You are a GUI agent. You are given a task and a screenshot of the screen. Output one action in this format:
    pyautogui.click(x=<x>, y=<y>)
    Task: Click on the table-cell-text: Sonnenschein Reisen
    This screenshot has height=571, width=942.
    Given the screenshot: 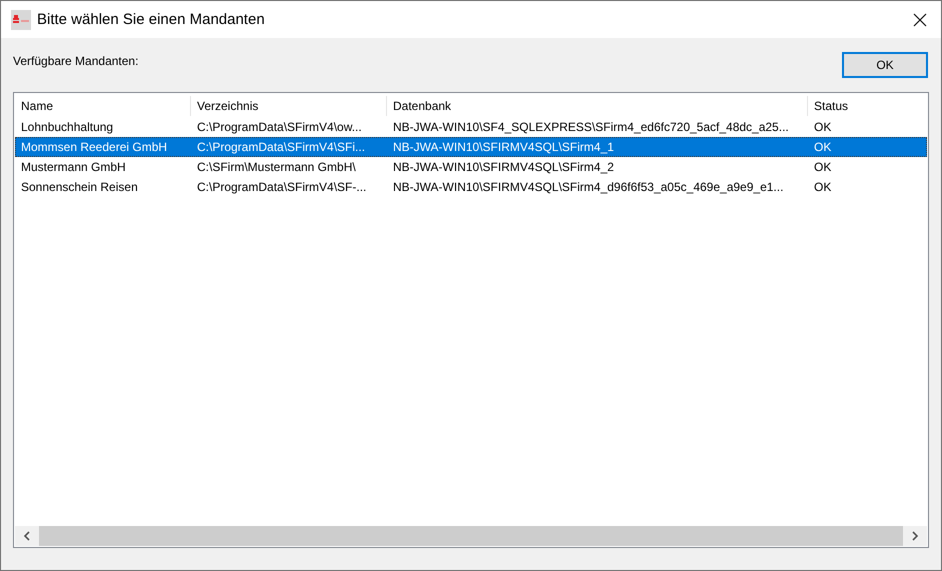 What is the action you would take?
    pyautogui.click(x=79, y=187)
    